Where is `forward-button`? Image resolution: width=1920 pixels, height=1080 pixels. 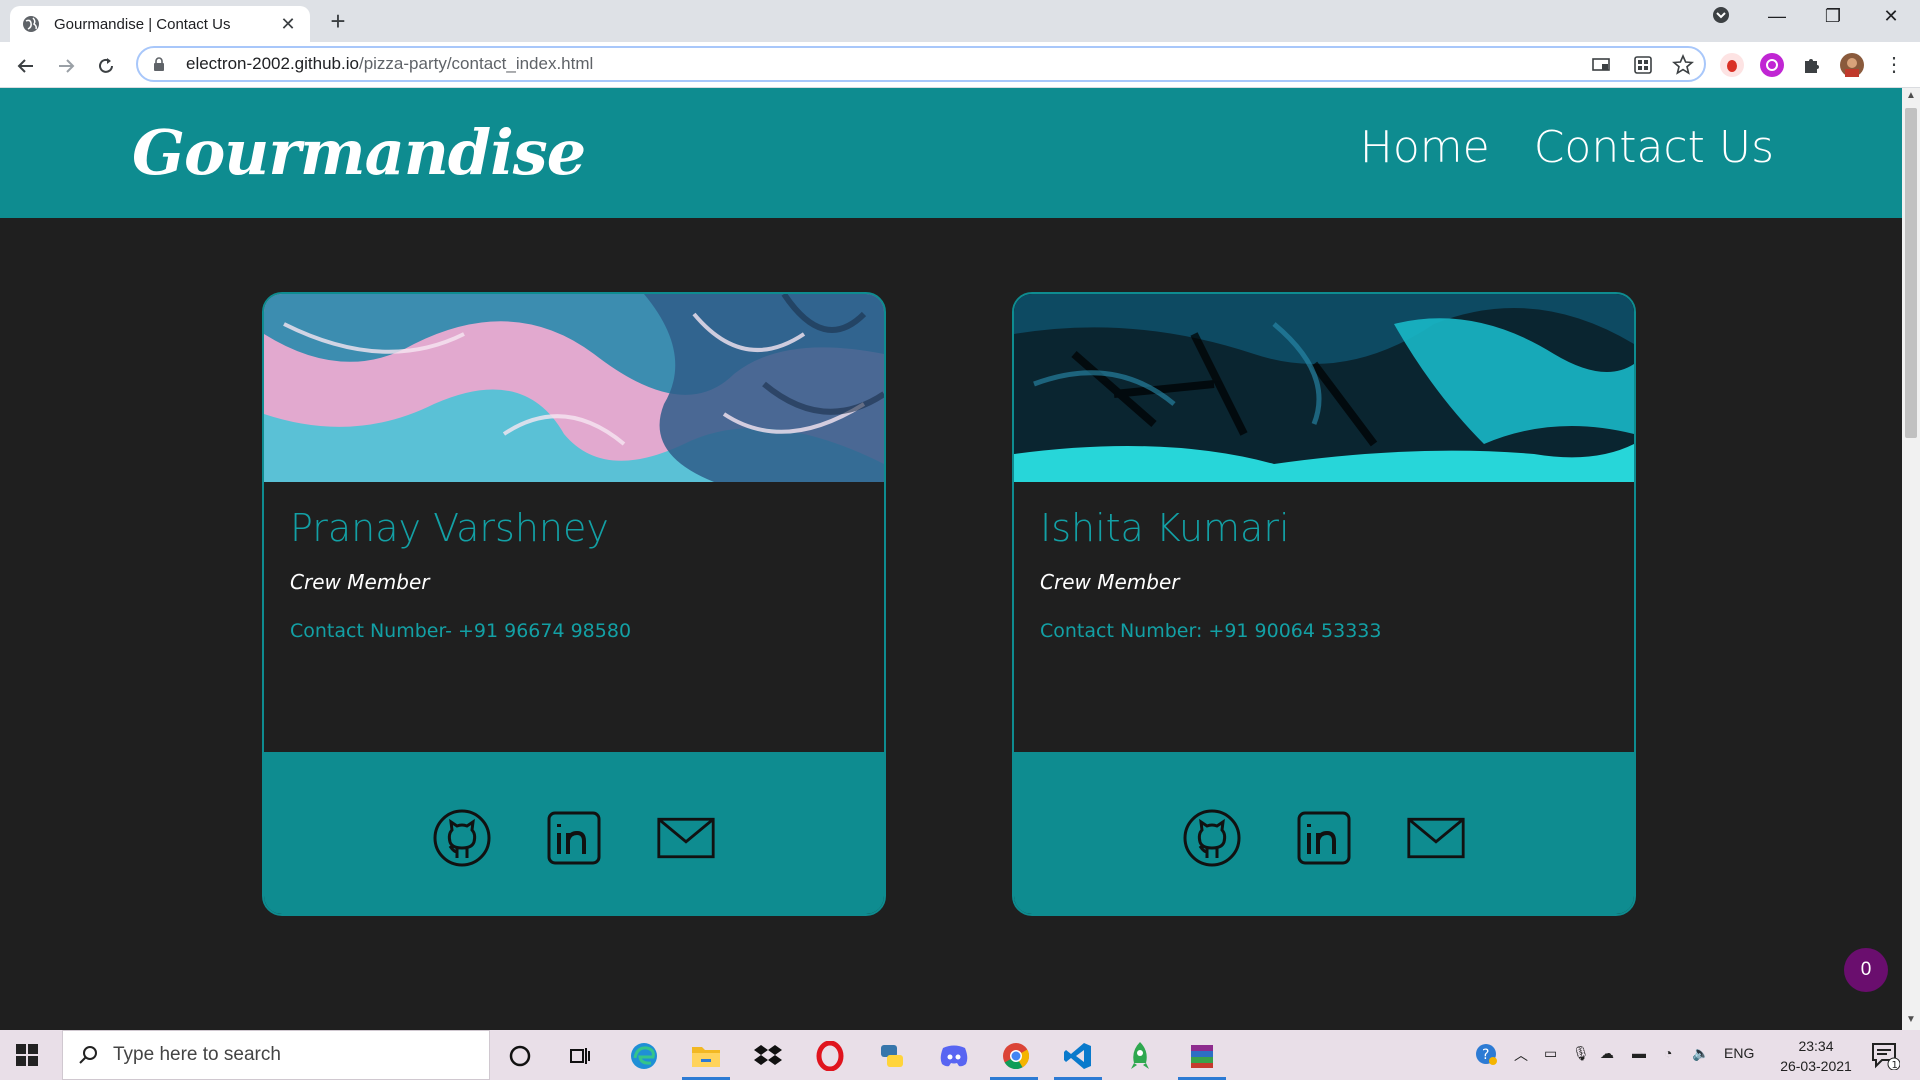
forward-button is located at coordinates (66, 66).